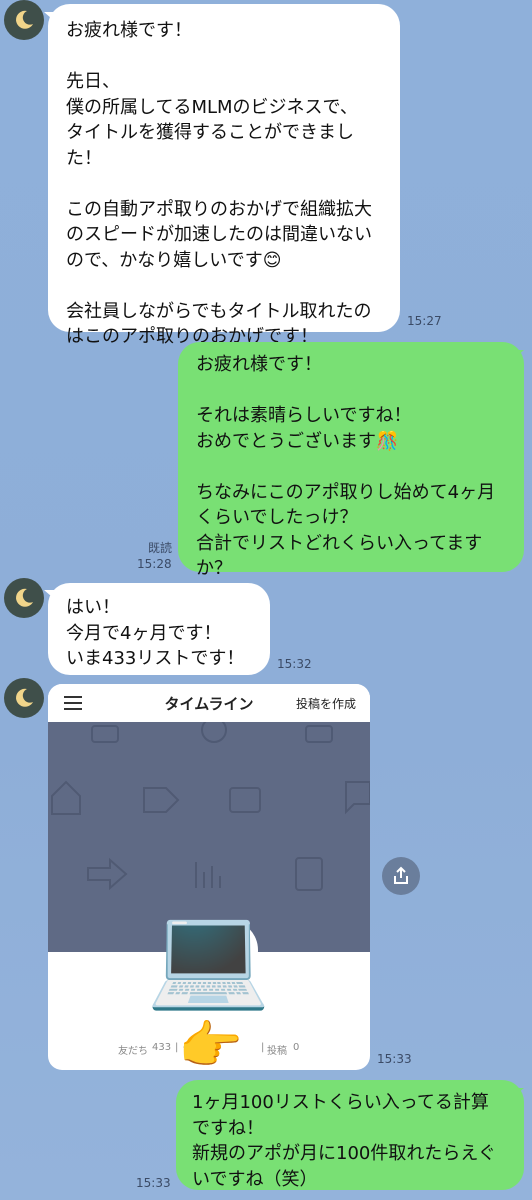 The height and width of the screenshot is (1200, 532). Describe the element at coordinates (296, 1047) in the screenshot. I see `posts-count: 0` at that location.